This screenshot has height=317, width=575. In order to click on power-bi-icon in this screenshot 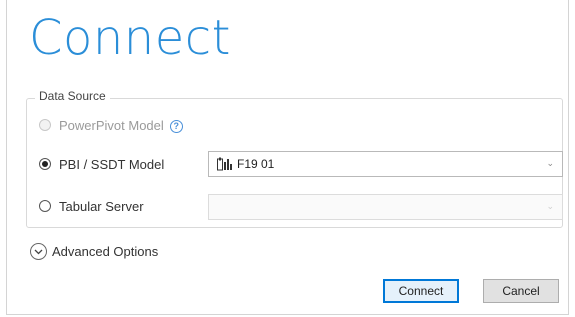, I will do `click(224, 164)`.